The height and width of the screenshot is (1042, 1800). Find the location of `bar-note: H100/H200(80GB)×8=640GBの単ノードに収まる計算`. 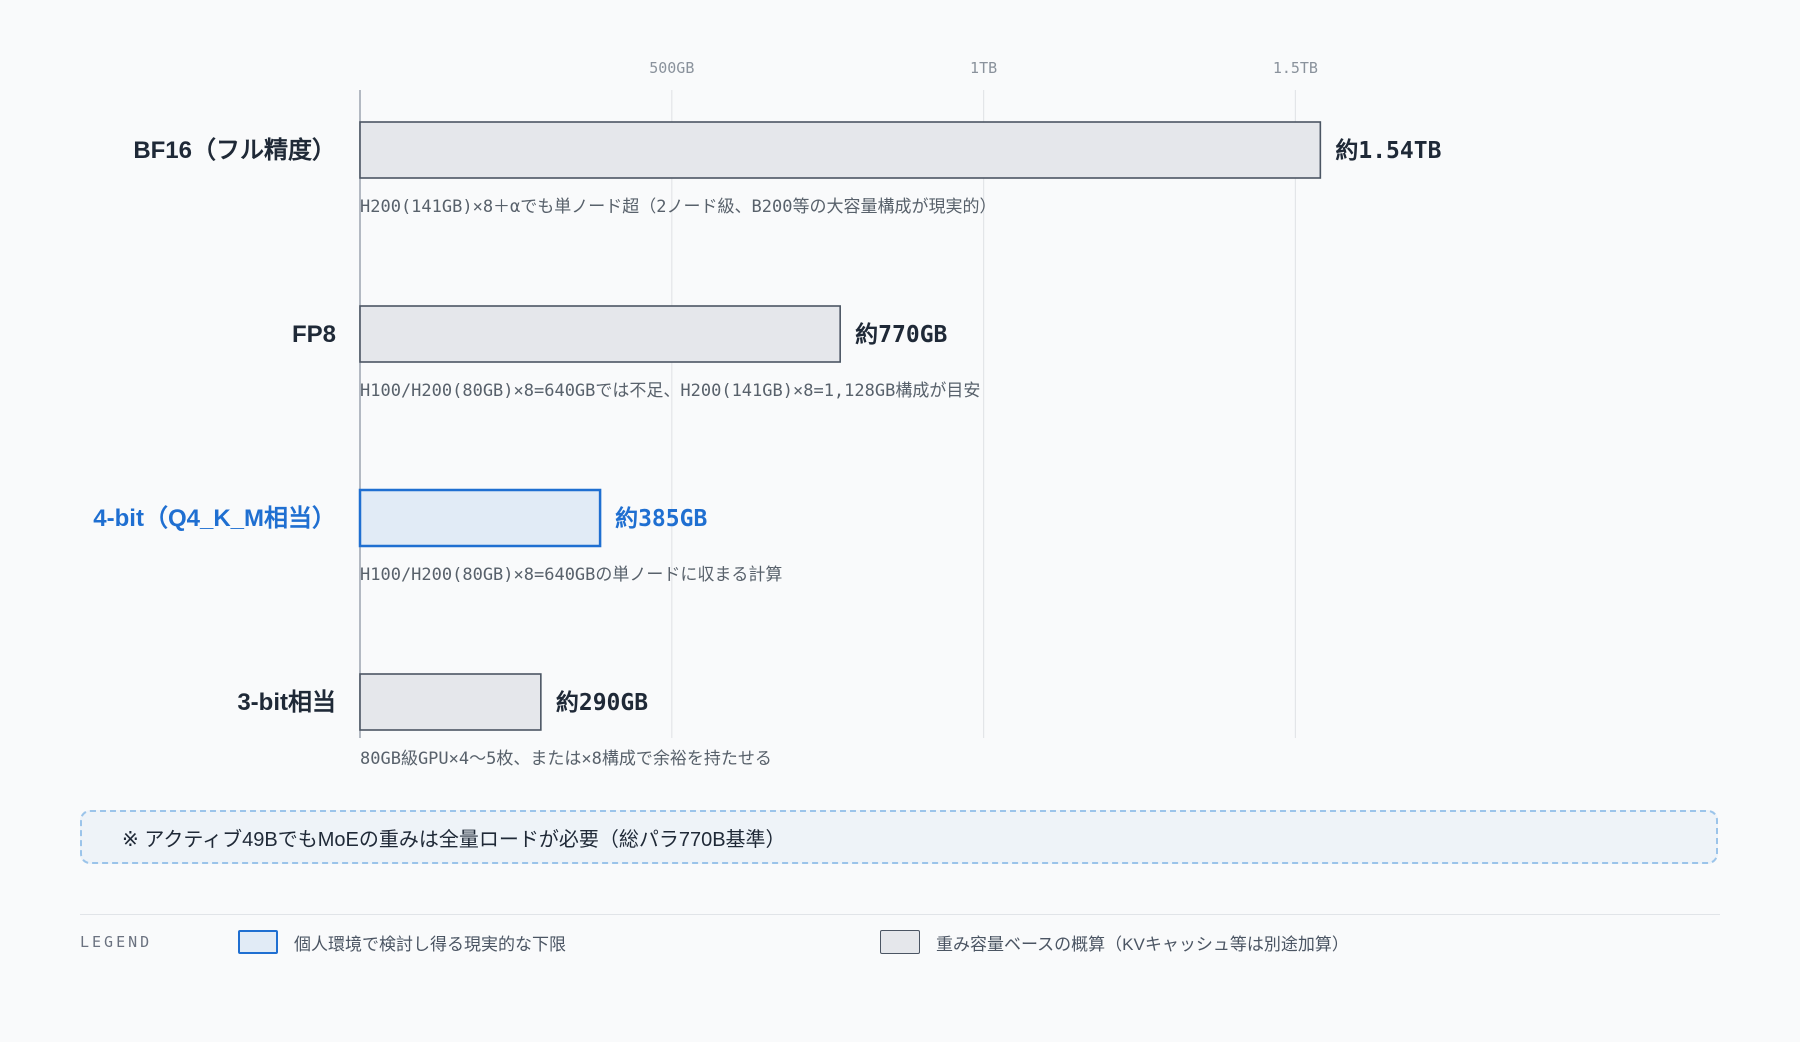

bar-note: H100/H200(80GB)×8=640GBの単ノードに収まる計算 is located at coordinates (571, 575).